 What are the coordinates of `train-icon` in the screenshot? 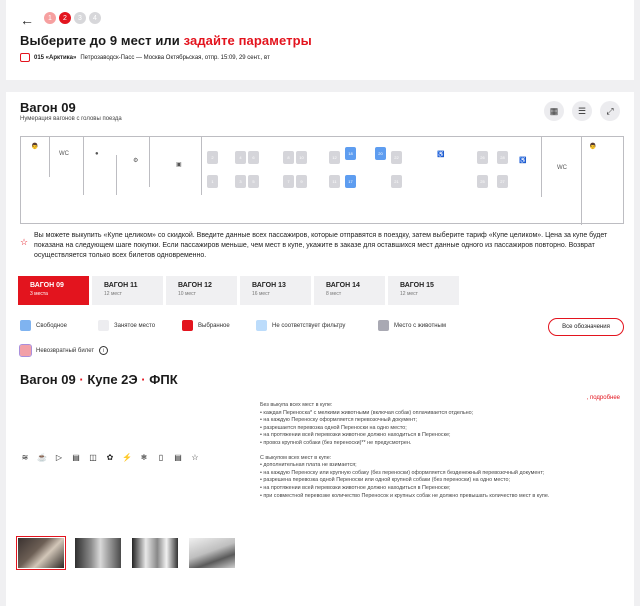 It's located at (25, 57).